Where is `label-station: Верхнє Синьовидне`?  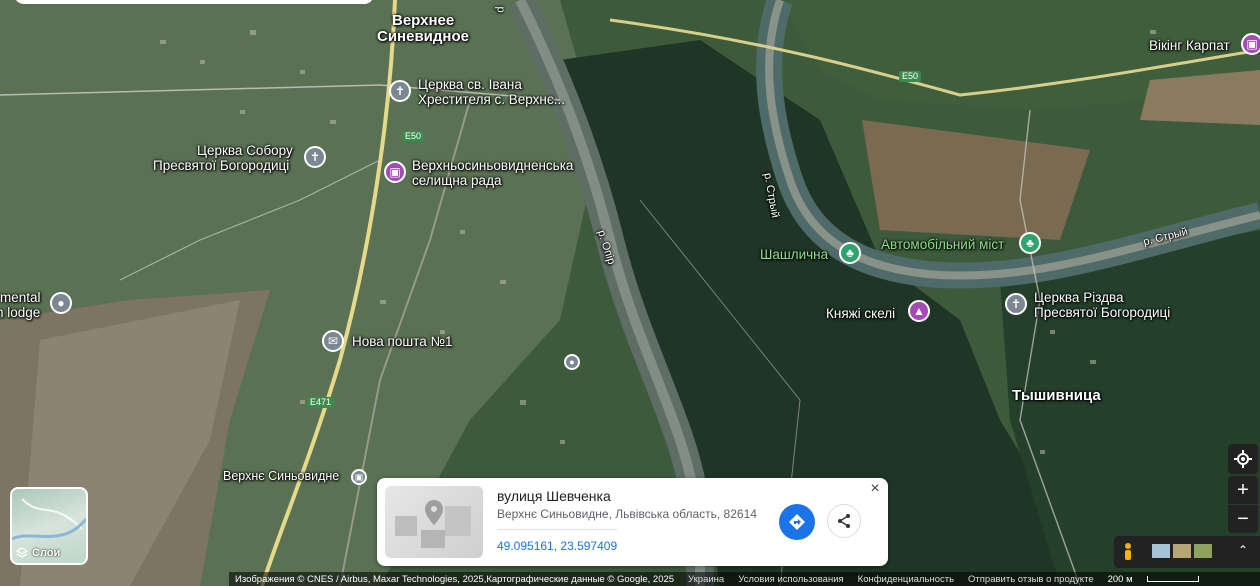 label-station: Верхнє Синьовидне is located at coordinates (281, 476).